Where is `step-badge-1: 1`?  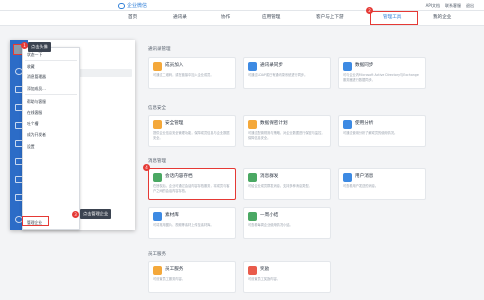
step-badge-1: 1 is located at coordinates (24, 45).